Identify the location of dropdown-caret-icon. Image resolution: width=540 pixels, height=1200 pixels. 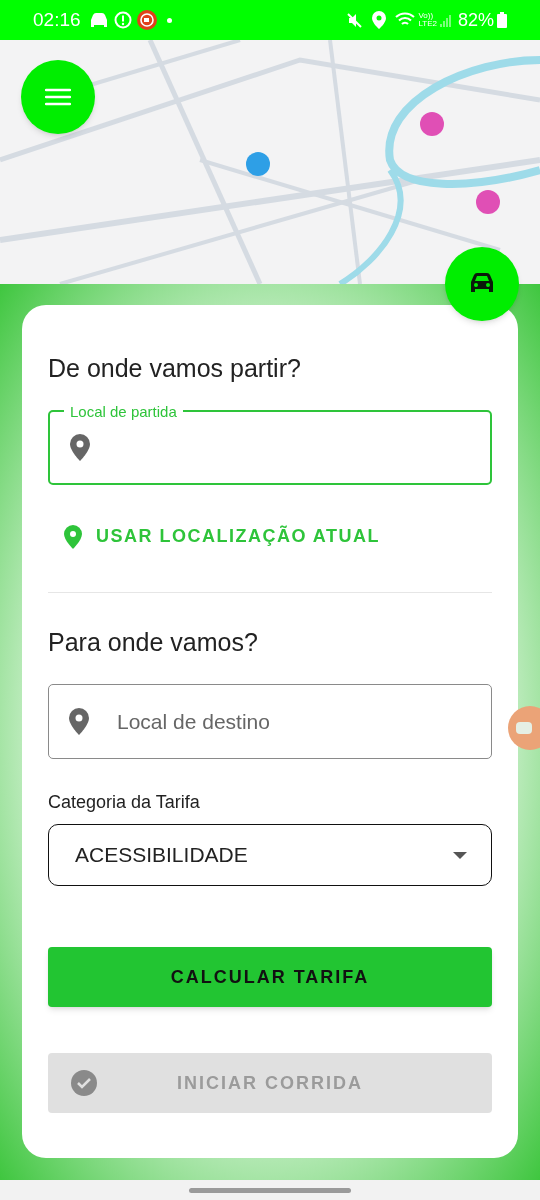
(460, 855).